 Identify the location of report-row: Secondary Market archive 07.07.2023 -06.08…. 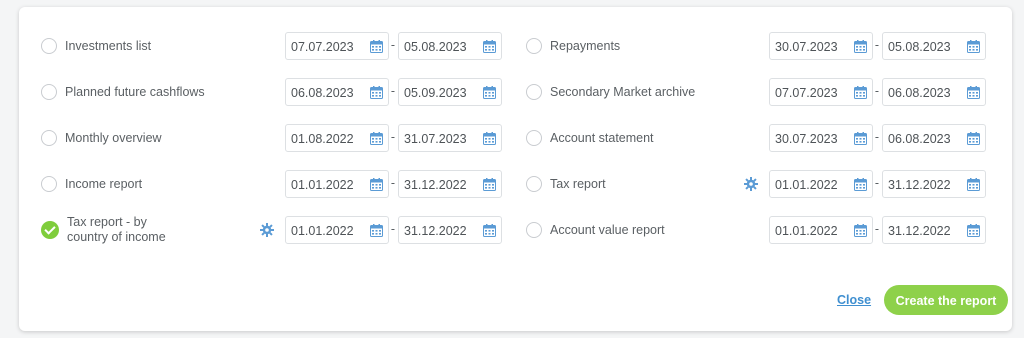
(515, 92).